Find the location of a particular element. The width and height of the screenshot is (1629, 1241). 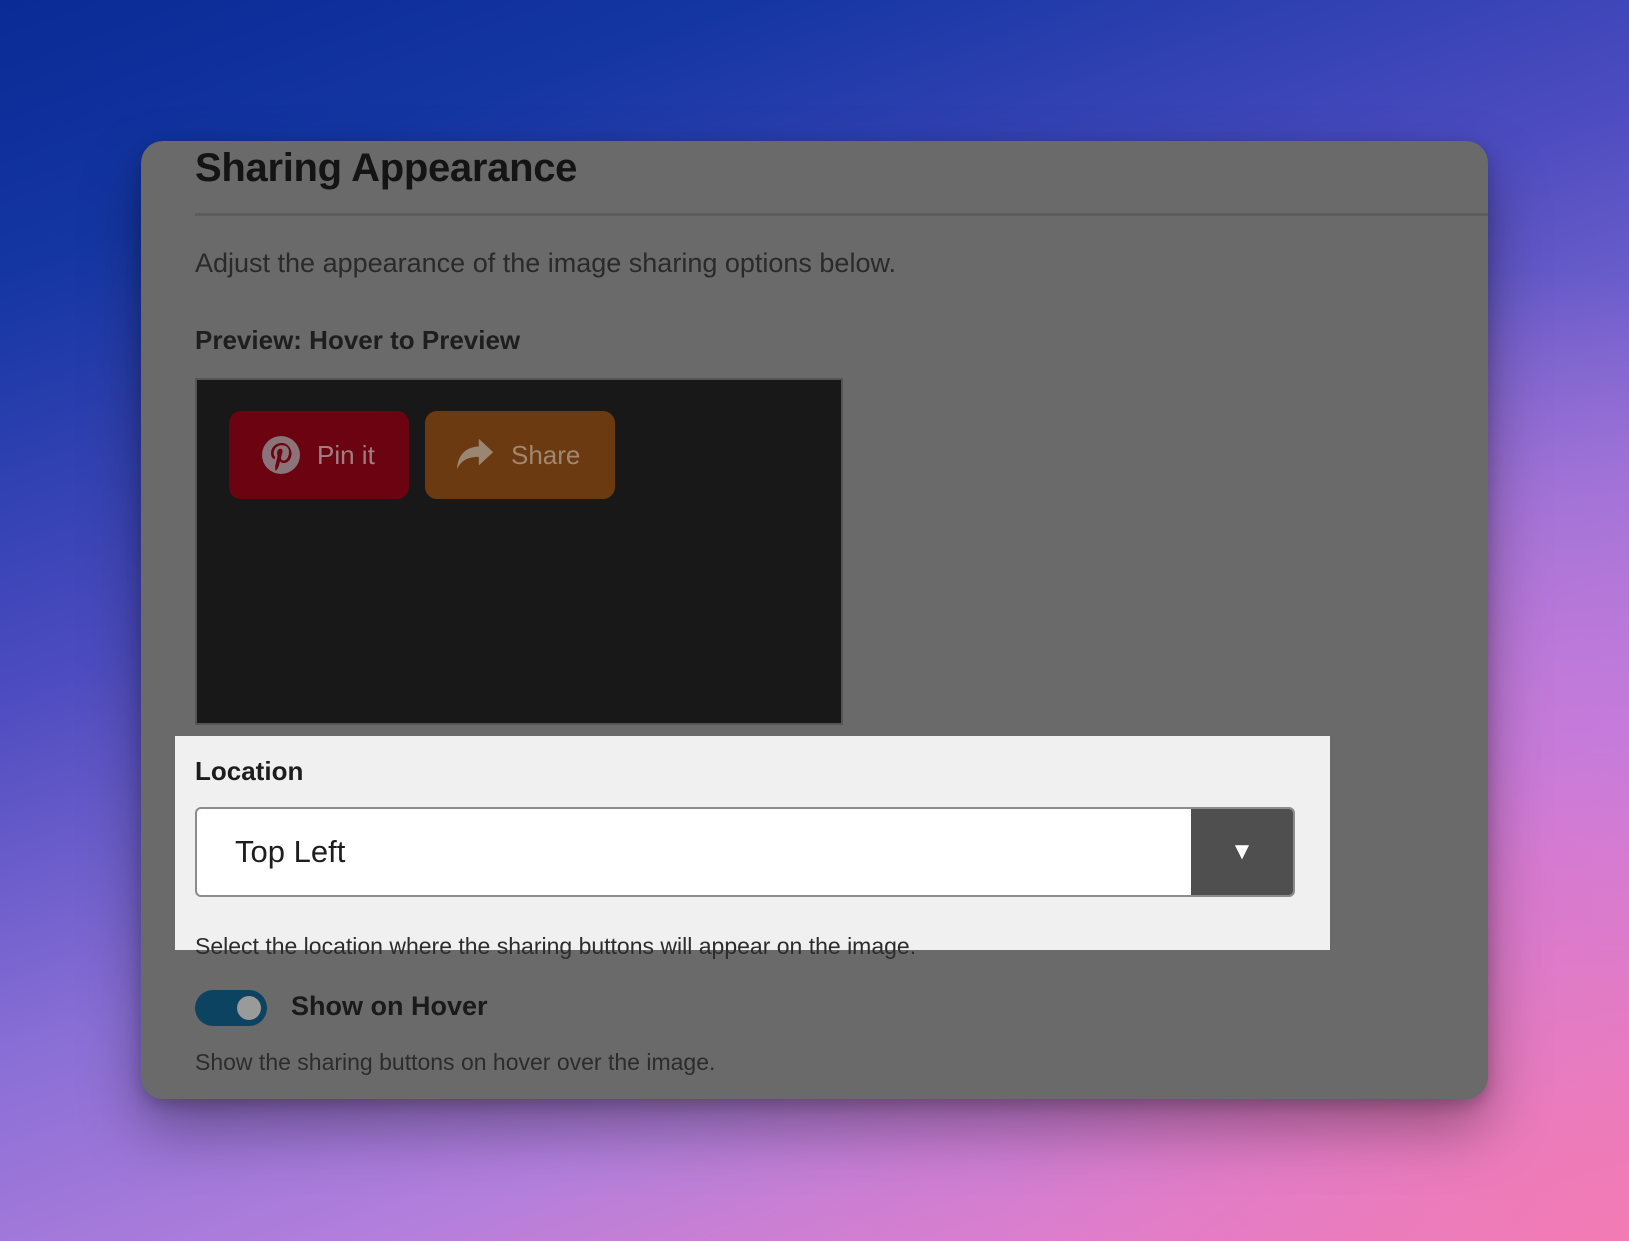

dialog-title: Sharing Appearance is located at coordinates (386, 168).